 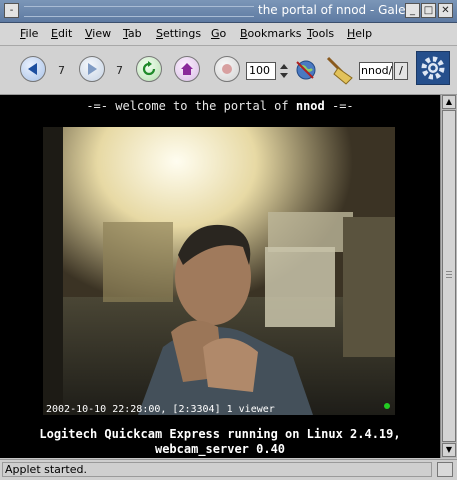 I want to click on scroll-up-button: ▲, so click(x=449, y=102).